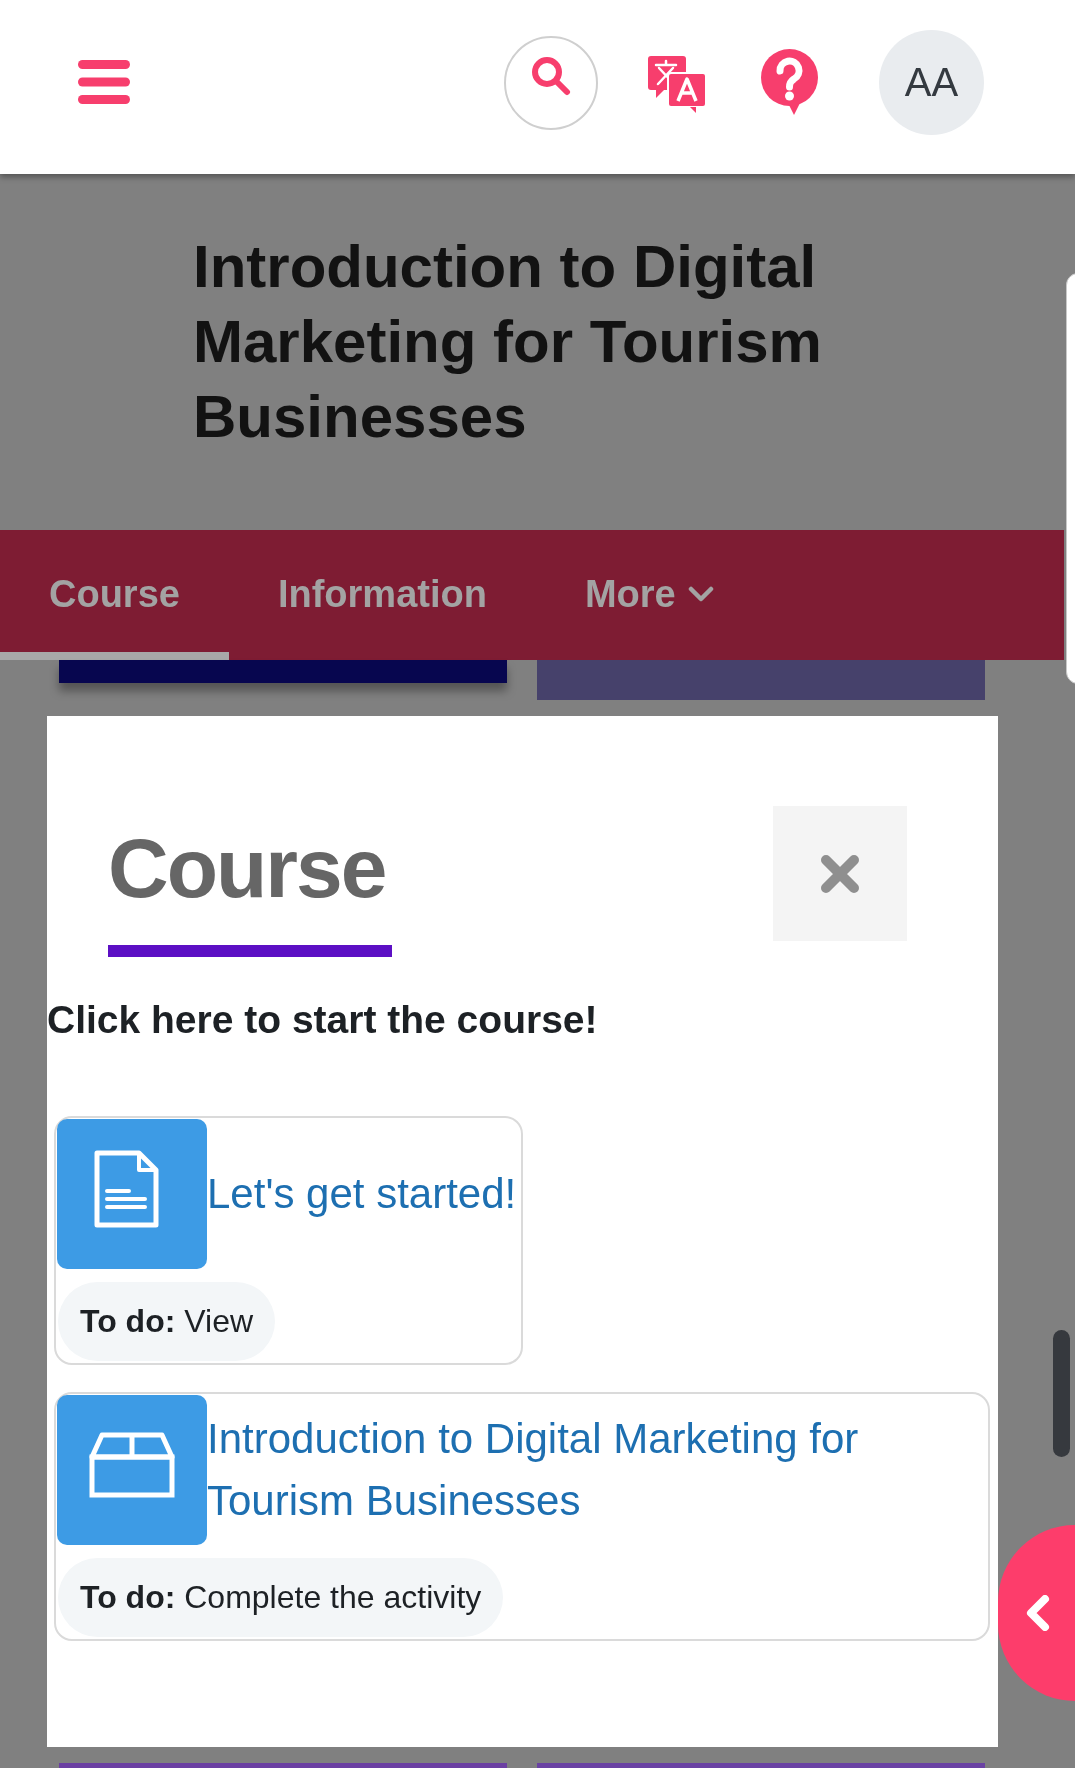 Image resolution: width=1075 pixels, height=1768 pixels. What do you see at coordinates (597, 1470) in the screenshot?
I see `activity-link: Introduction to Digital Marketing for Tourism Businesses` at bounding box center [597, 1470].